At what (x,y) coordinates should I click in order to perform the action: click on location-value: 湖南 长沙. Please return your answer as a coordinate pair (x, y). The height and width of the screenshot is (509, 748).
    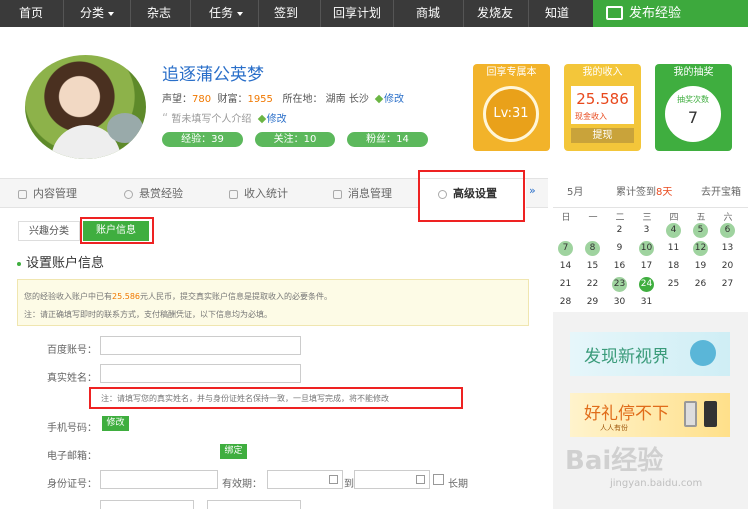
    Looking at the image, I should click on (347, 99).